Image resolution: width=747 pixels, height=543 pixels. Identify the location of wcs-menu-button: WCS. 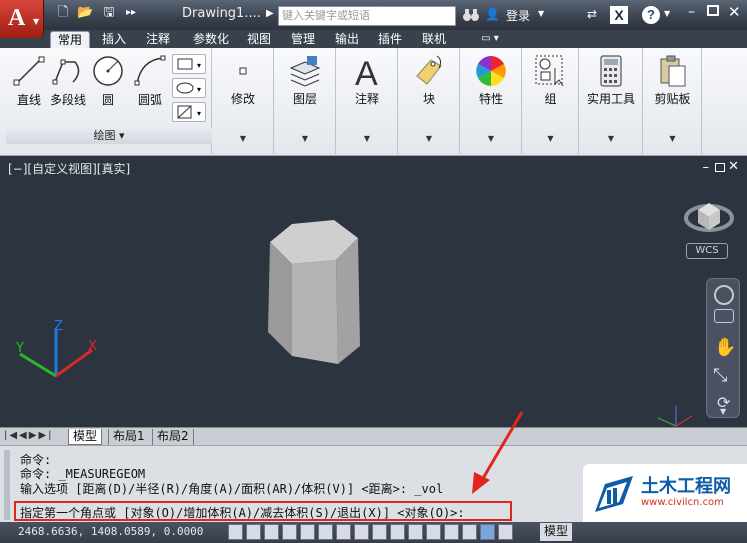
(707, 251).